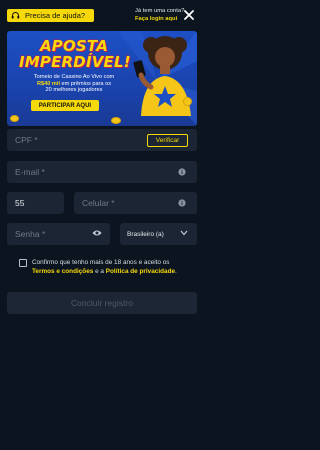 Image resolution: width=320 pixels, height=450 pixels. Describe the element at coordinates (189, 15) in the screenshot. I see `close-icon` at that location.